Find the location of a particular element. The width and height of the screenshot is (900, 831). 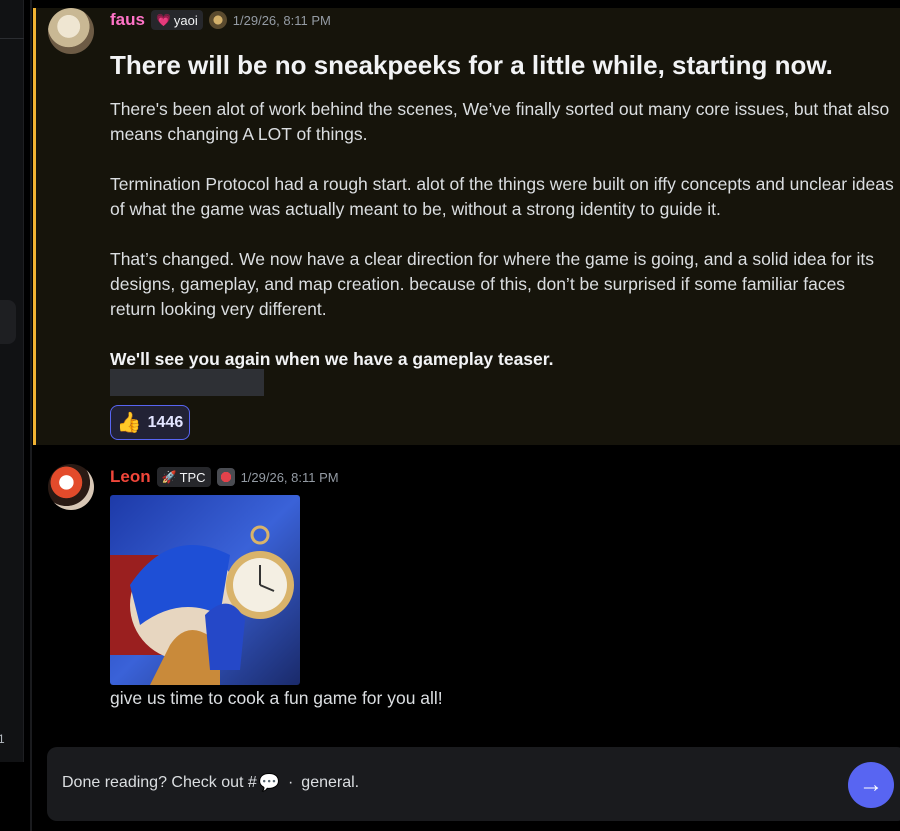

message-header: Leon 🚀 TPC 1/29/26, 8:11 PM is located at coordinates (224, 477).